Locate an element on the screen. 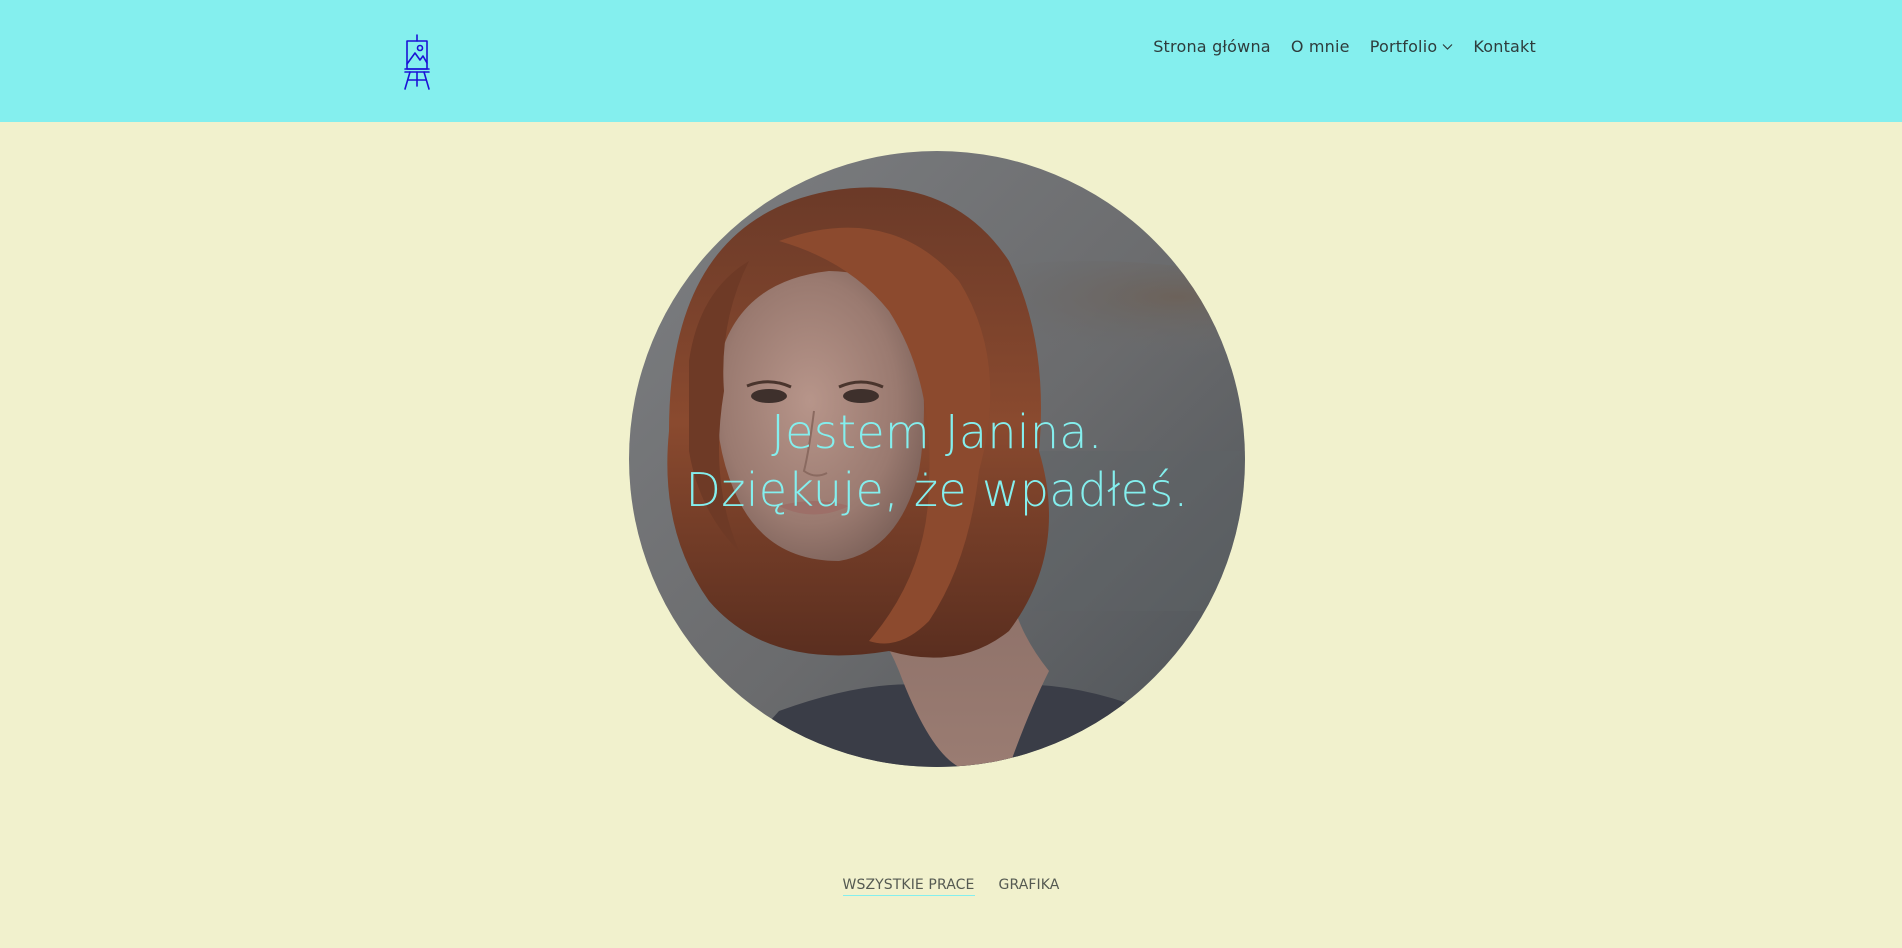 The image size is (1902, 948). site-logo is located at coordinates (417, 62).